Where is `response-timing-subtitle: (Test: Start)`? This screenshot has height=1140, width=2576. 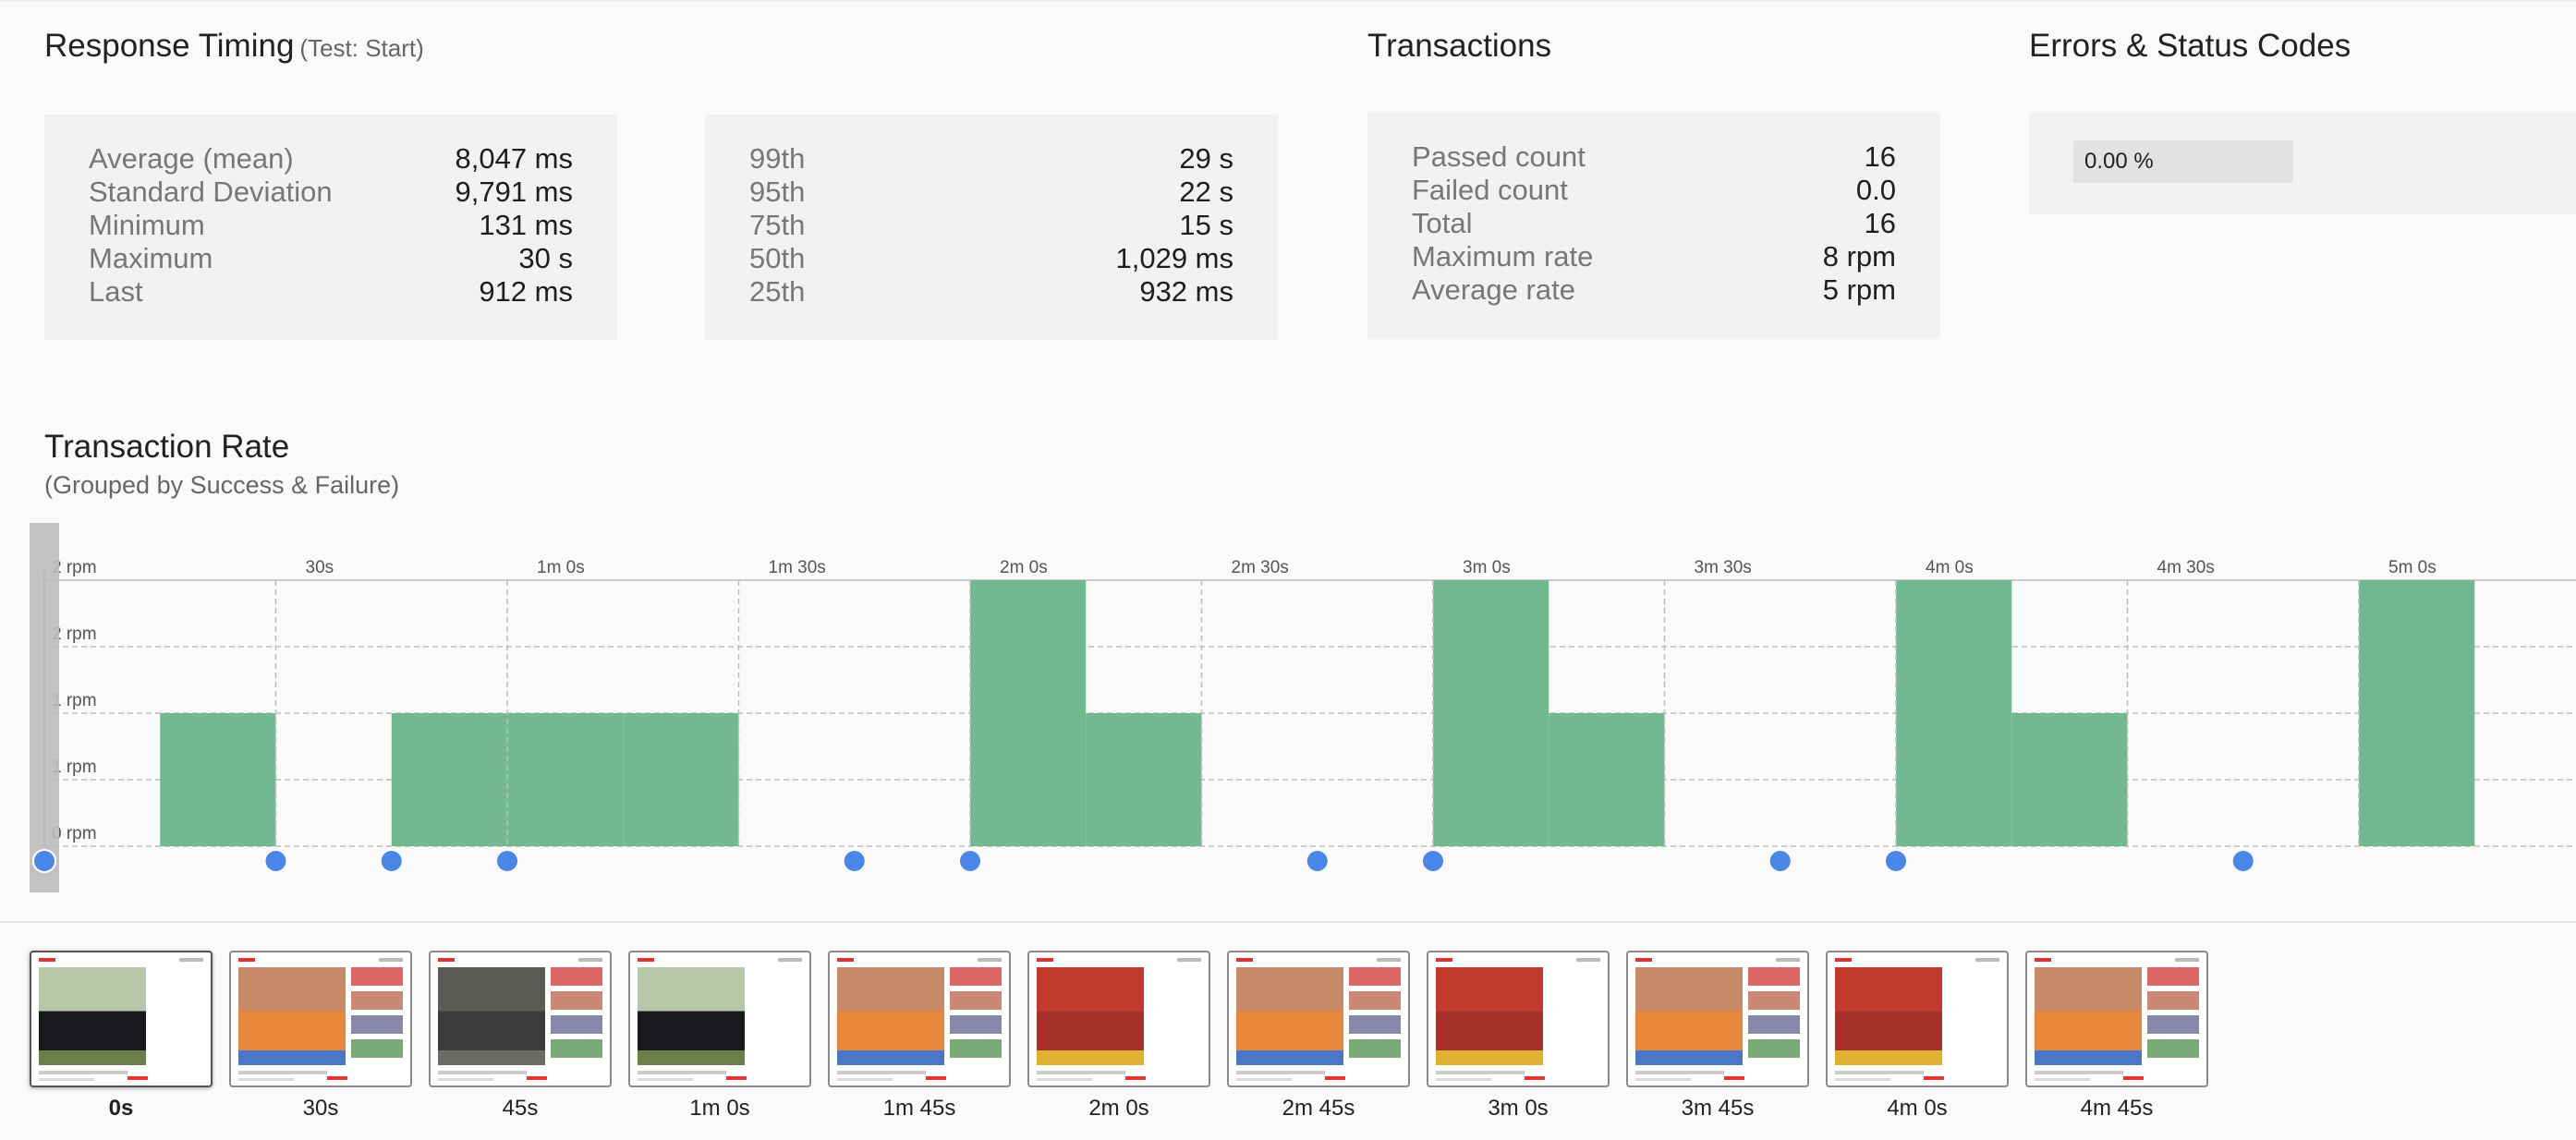
response-timing-subtitle: (Test: Start) is located at coordinates (361, 48).